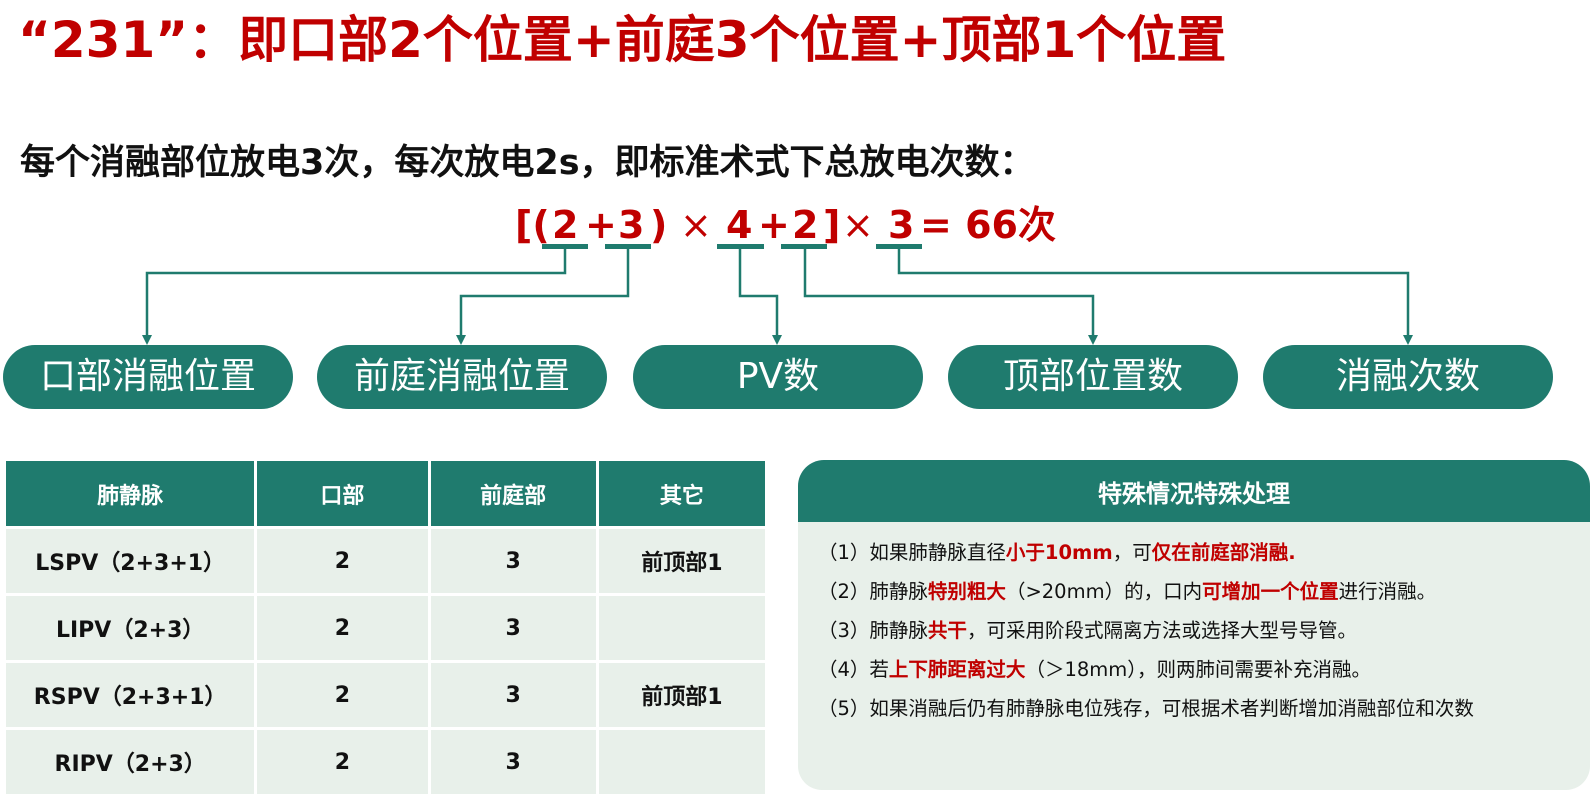  What do you see at coordinates (805, 225) in the screenshot?
I see `formula-term-d: 2` at bounding box center [805, 225].